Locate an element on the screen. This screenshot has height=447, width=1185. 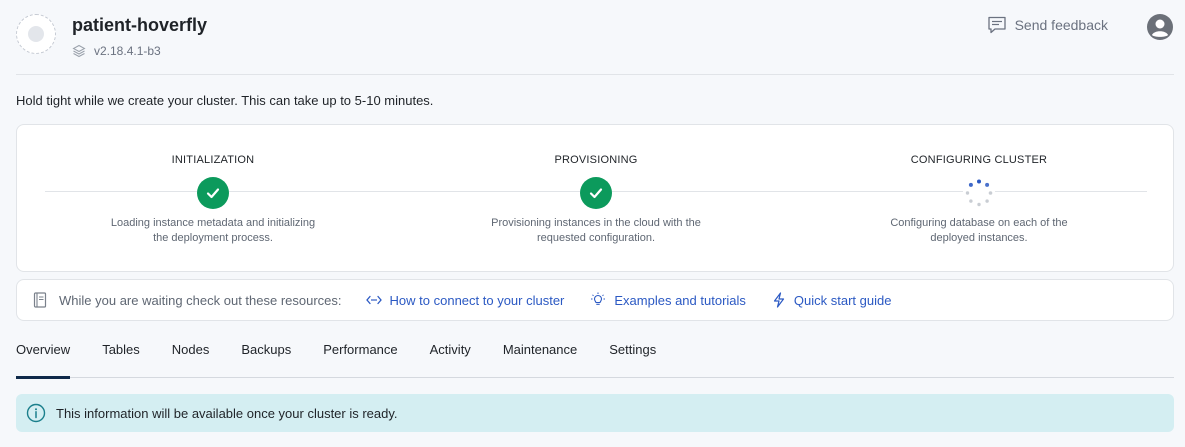
step-title: CONFIGURING CLUSTER is located at coordinates (979, 160).